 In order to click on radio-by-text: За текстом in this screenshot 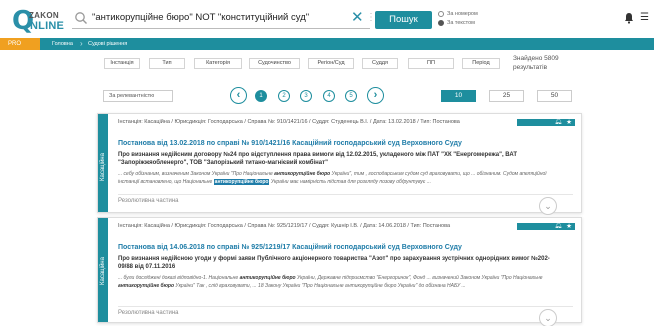, I will do `click(458, 23)`.